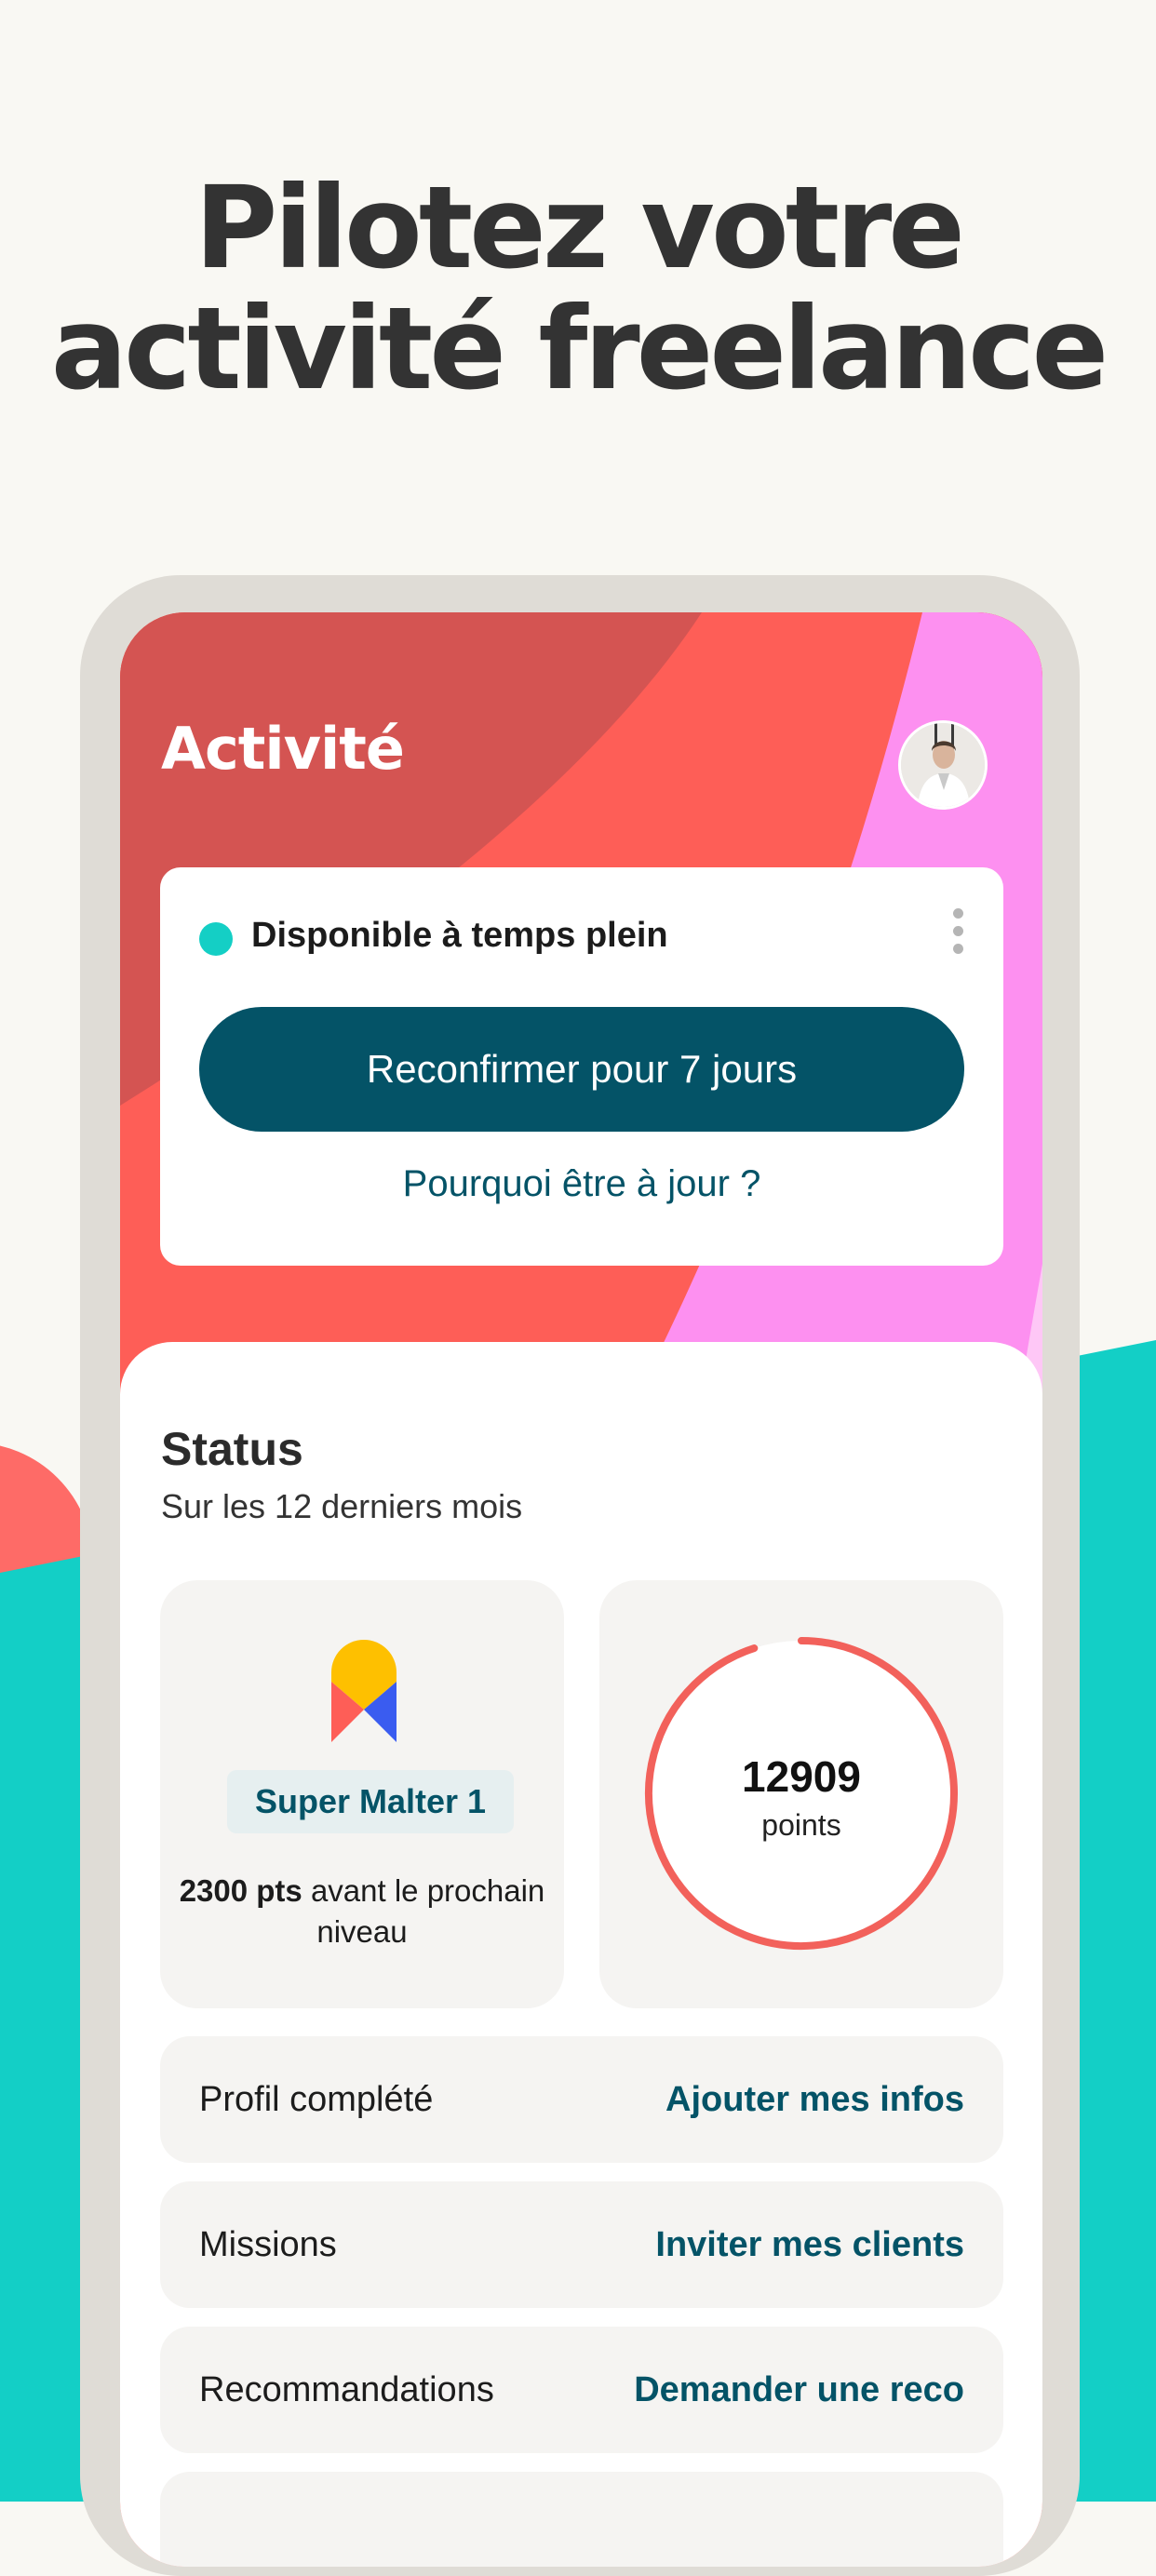 This screenshot has height=2576, width=1156. What do you see at coordinates (346, 2389) in the screenshot?
I see `recommendations-row-label: Recommandations` at bounding box center [346, 2389].